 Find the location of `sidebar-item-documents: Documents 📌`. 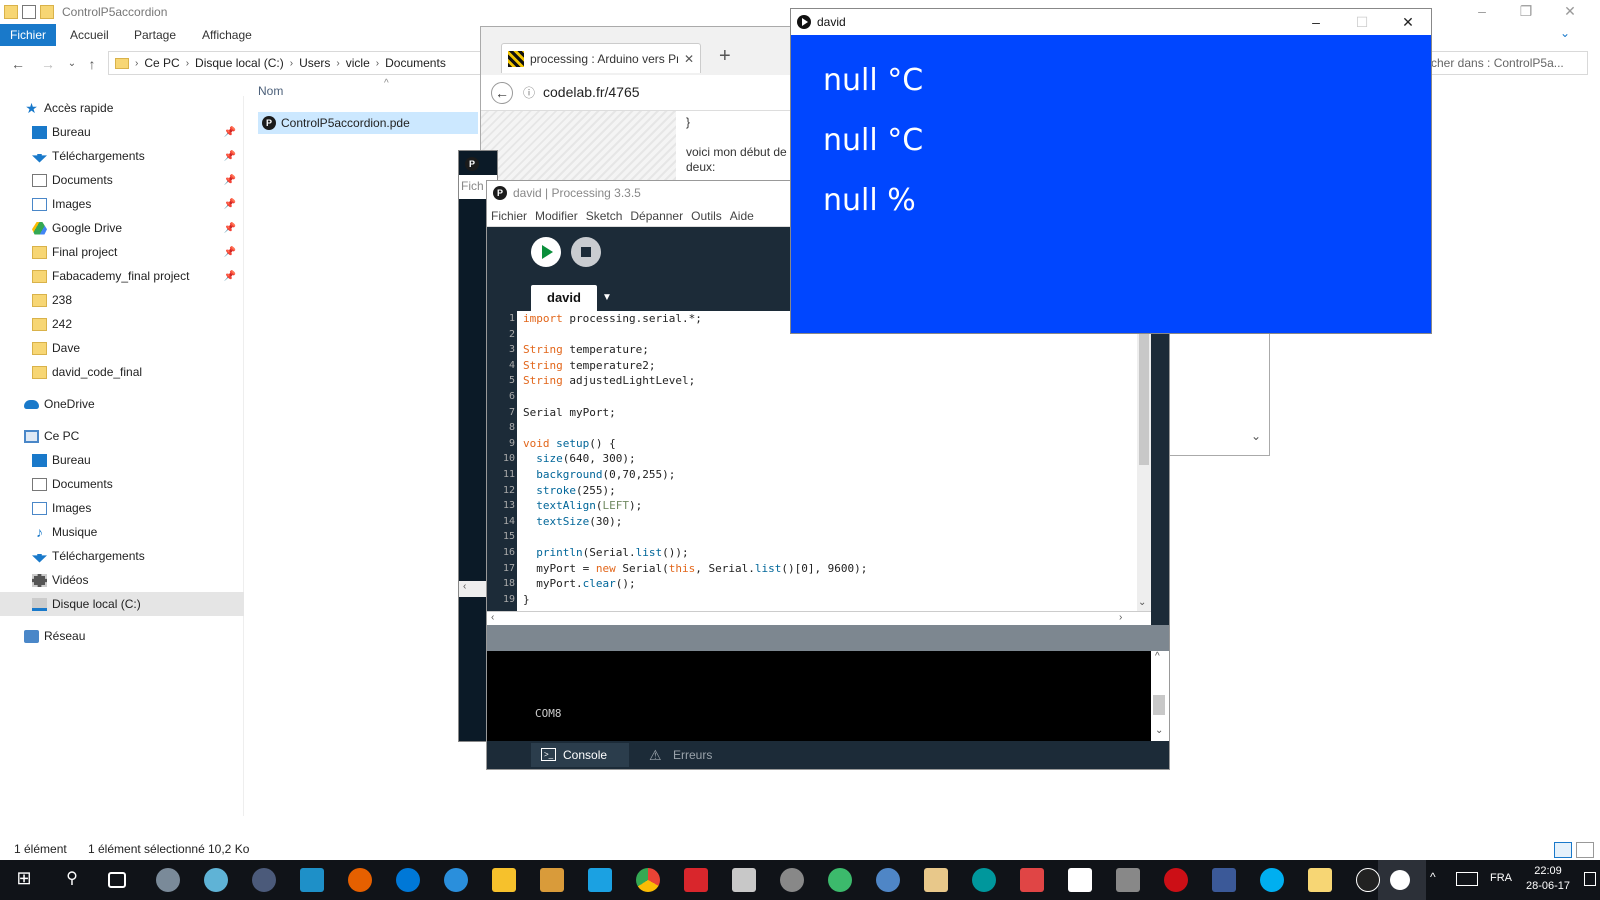

sidebar-item-documents: Documents 📌 is located at coordinates (122, 180).